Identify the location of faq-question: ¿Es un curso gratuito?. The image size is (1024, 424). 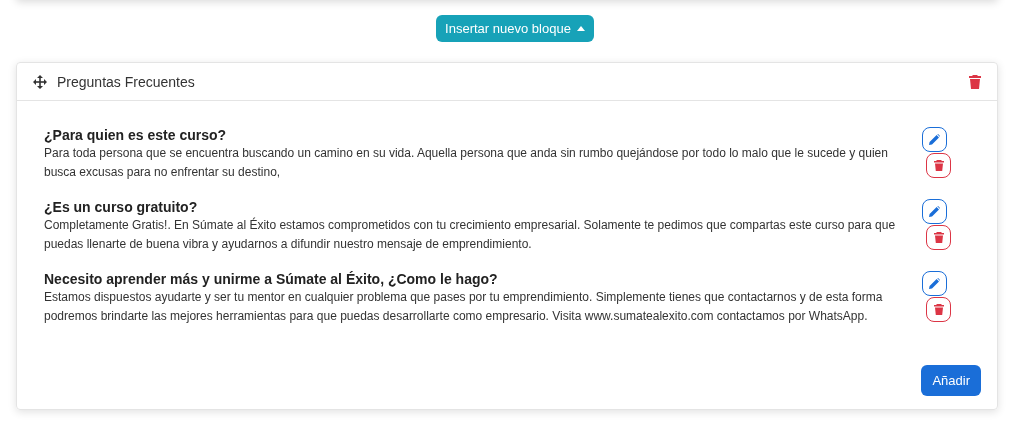
(121, 207).